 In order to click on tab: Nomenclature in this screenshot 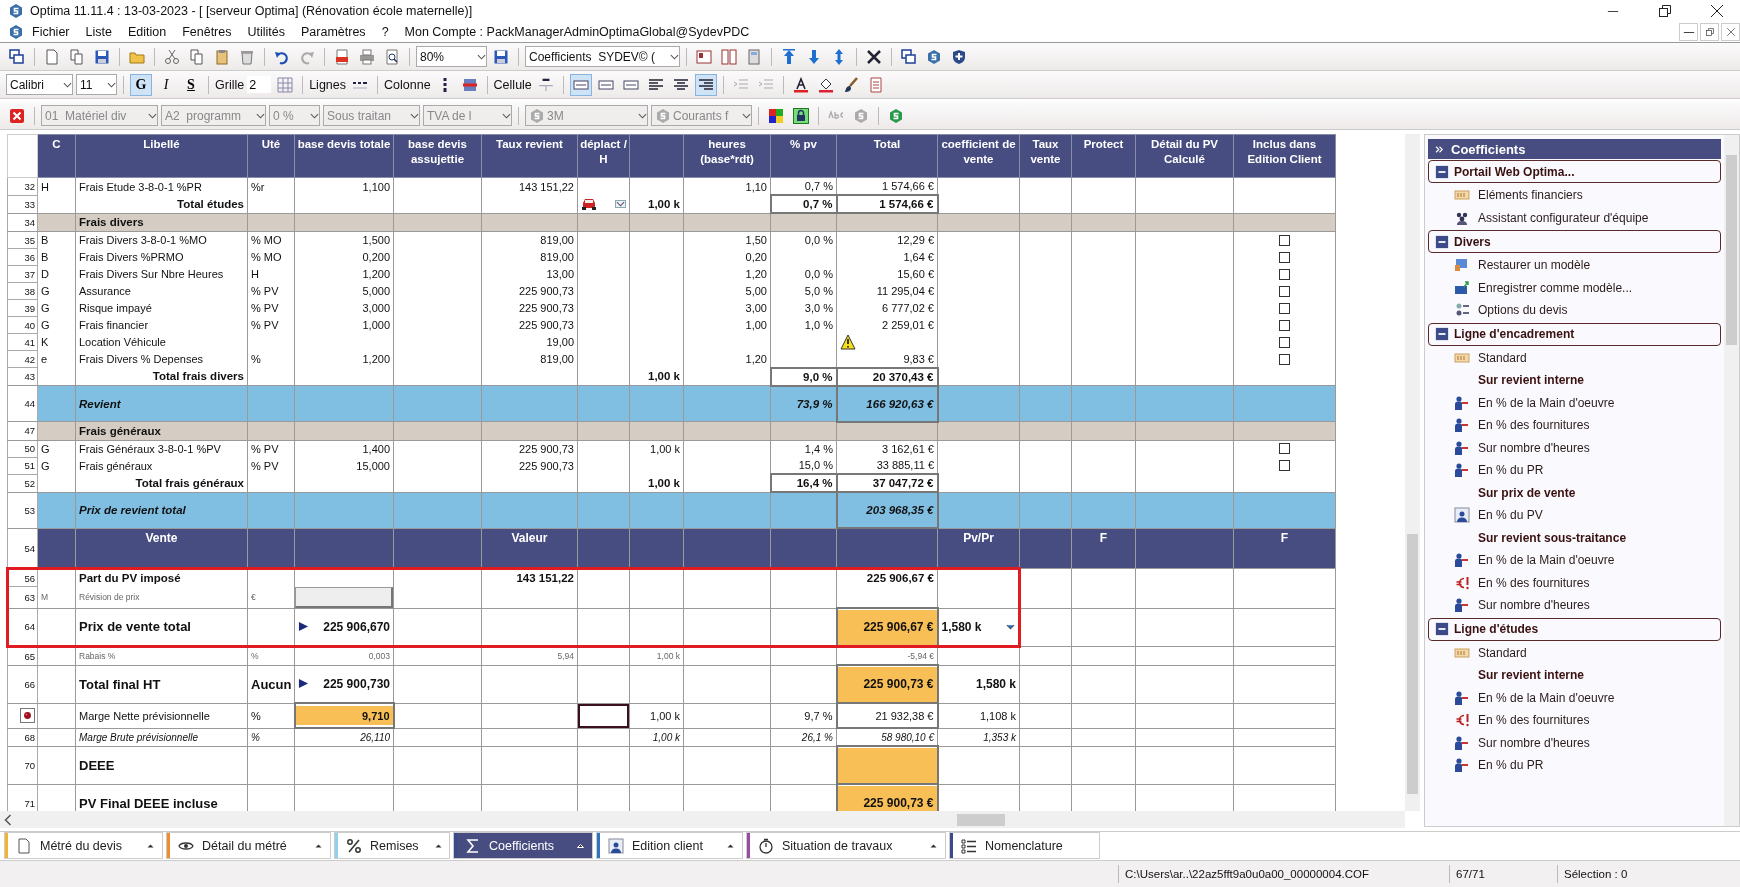, I will do `click(1024, 845)`.